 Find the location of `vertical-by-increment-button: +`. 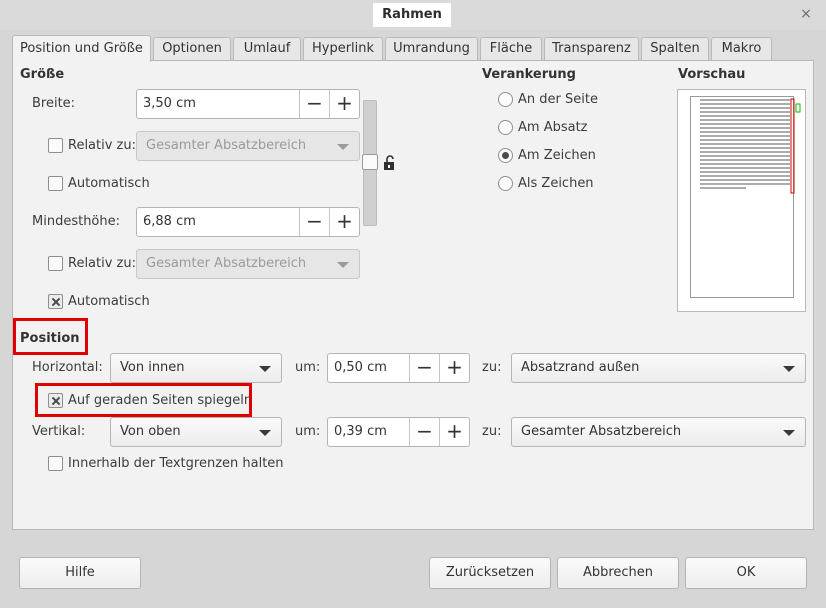

vertical-by-increment-button: + is located at coordinates (454, 432).